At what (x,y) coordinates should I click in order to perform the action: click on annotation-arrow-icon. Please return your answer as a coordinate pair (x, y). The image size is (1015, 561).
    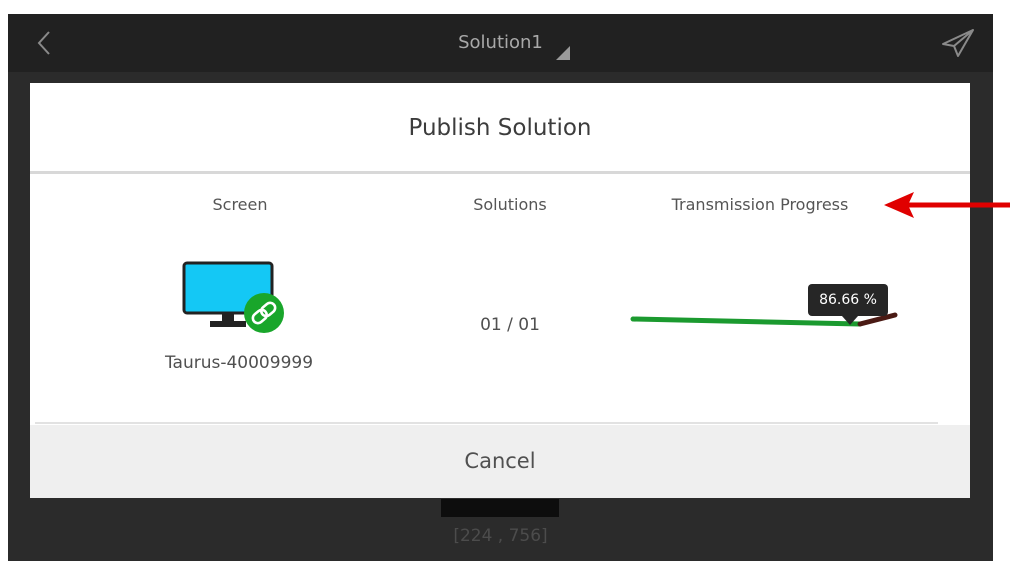
    Looking at the image, I should click on (947, 205).